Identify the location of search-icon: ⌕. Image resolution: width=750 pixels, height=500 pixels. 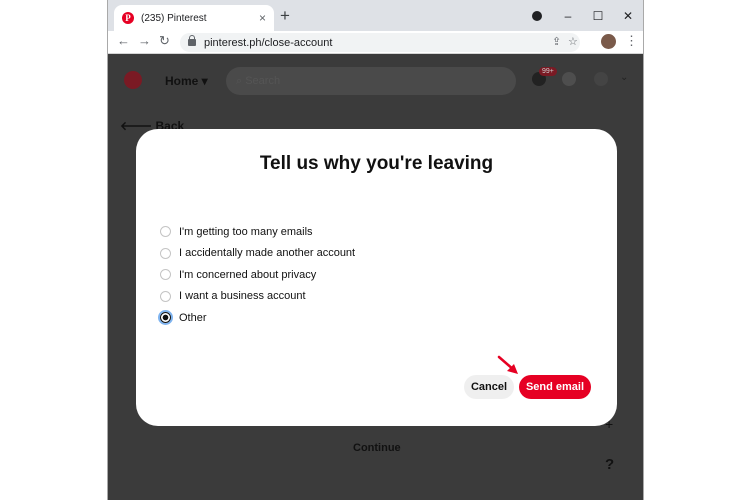
(241, 80).